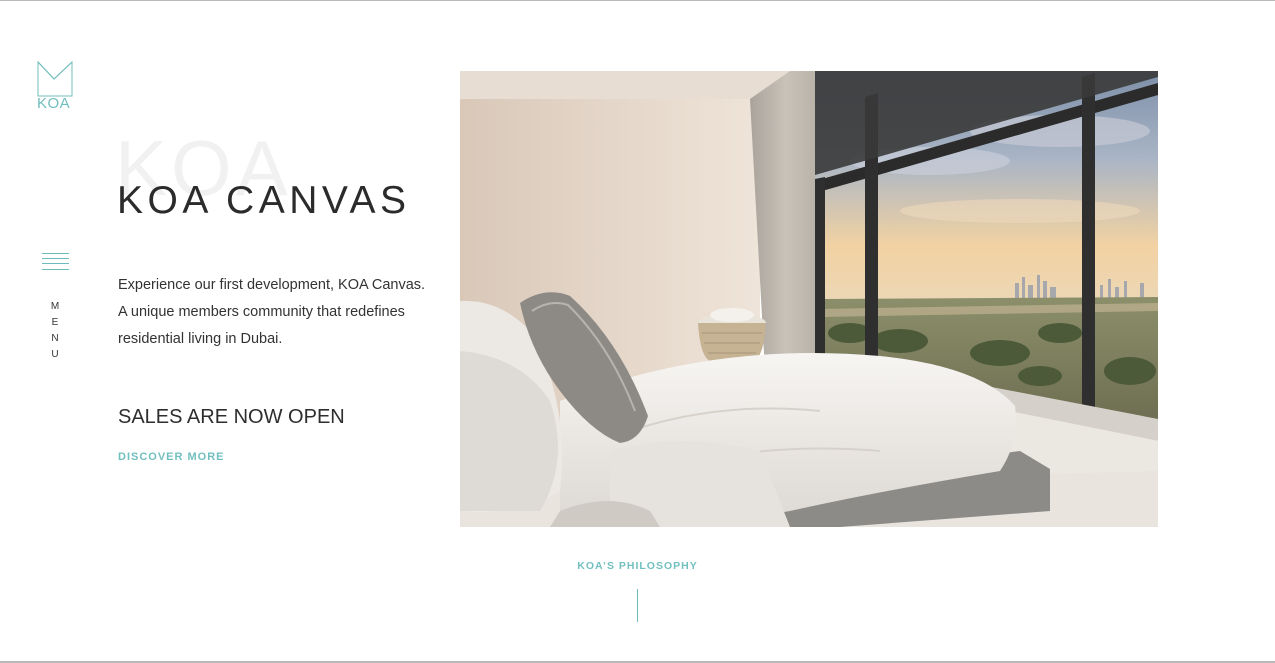  I want to click on philosophy-link: KOA’S PHILOSOPHY, so click(637, 566).